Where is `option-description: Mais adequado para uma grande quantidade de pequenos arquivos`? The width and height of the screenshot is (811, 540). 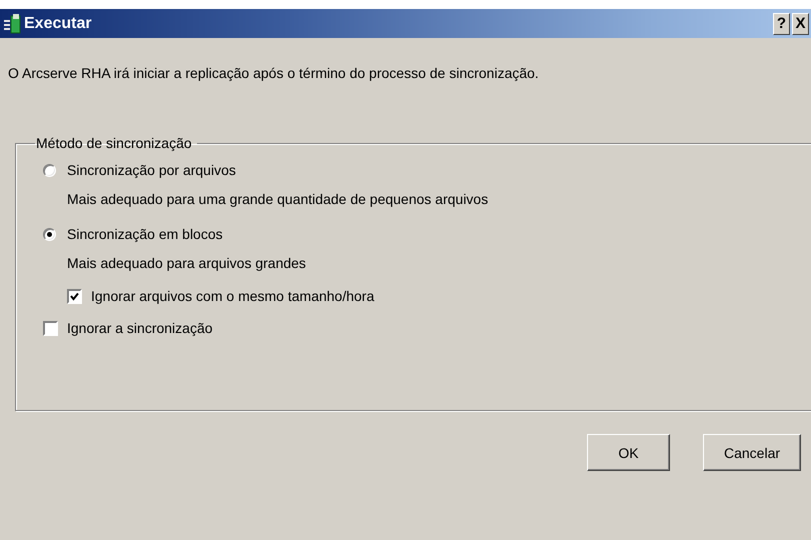 option-description: Mais adequado para uma grande quantidade de pequenos arquivos is located at coordinates (278, 199).